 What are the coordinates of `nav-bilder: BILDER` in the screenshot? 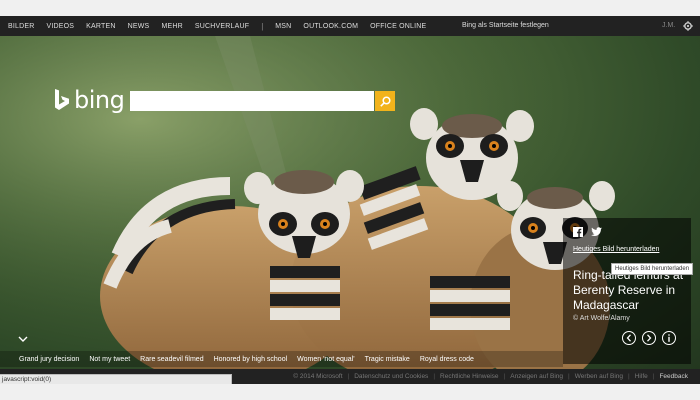 It's located at (21, 26).